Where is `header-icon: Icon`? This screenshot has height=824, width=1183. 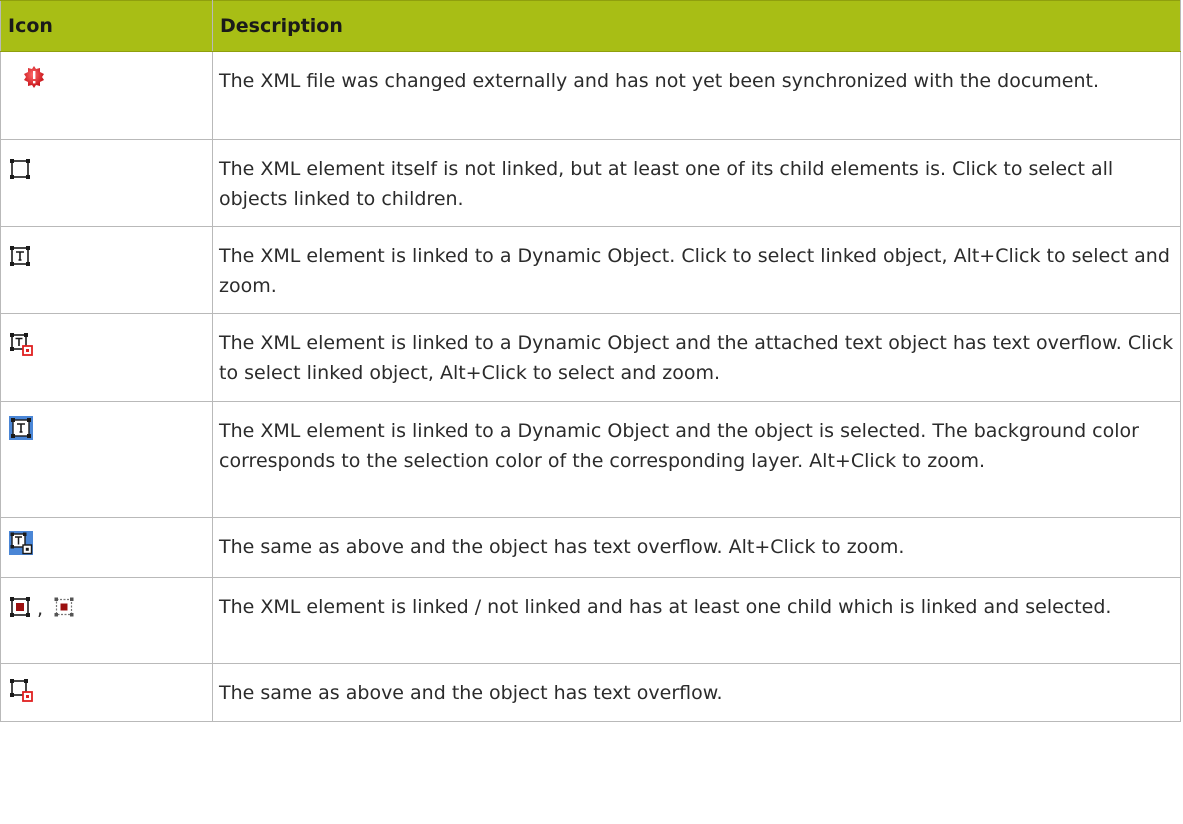
header-icon: Icon is located at coordinates (106, 26).